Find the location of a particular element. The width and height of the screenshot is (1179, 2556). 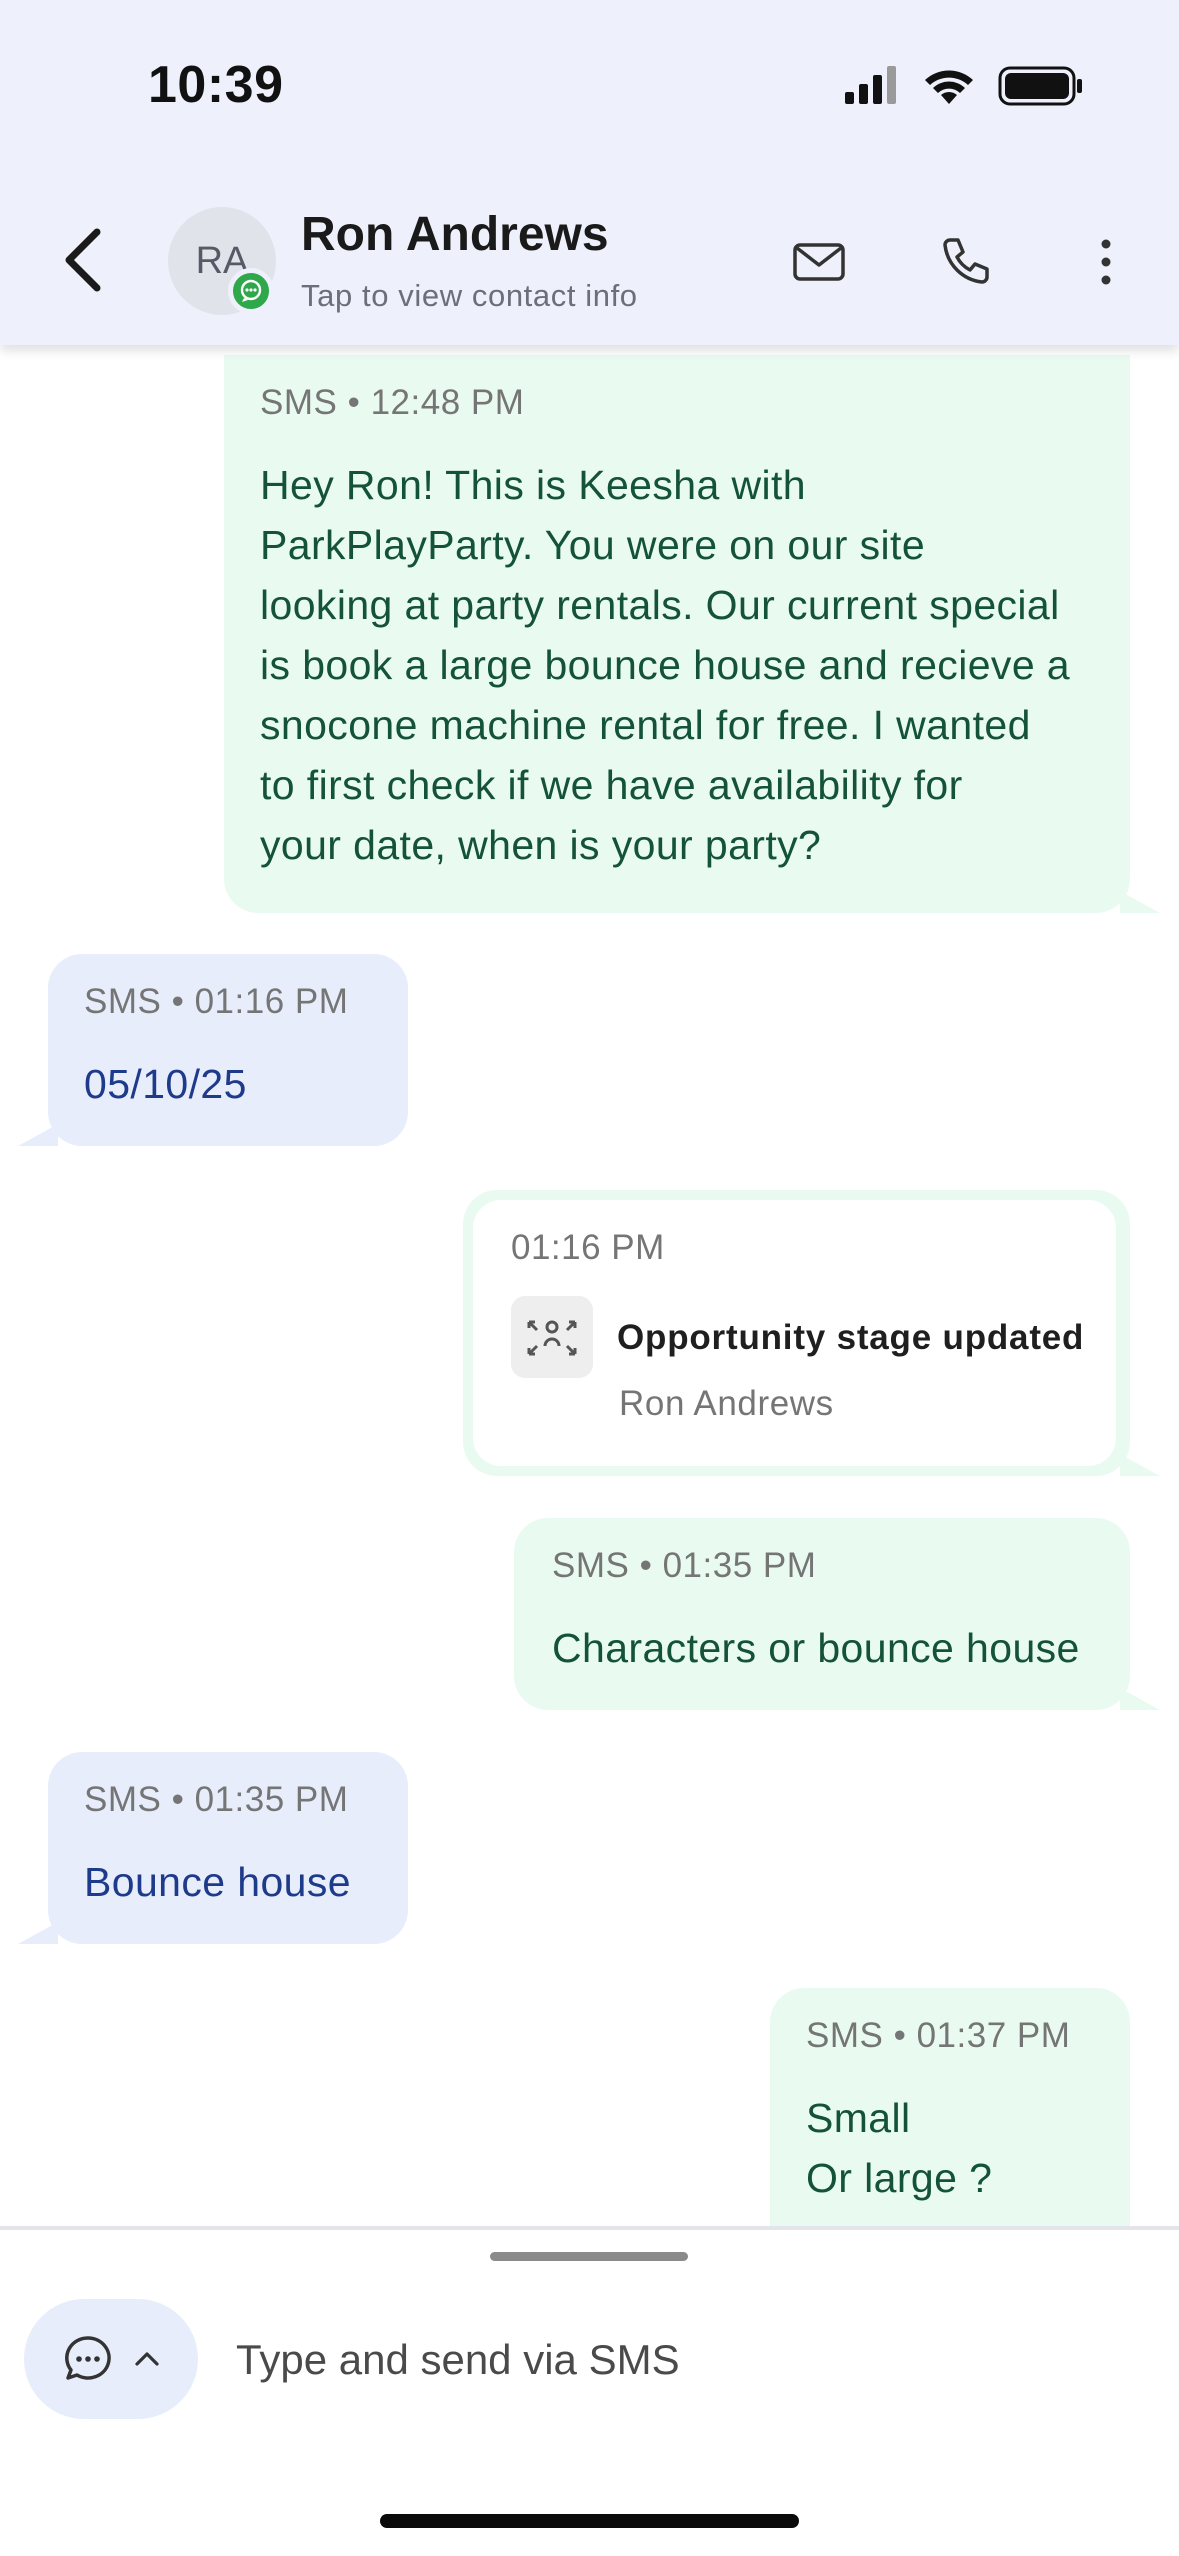

message-line: Or large ? is located at coordinates (899, 2178).